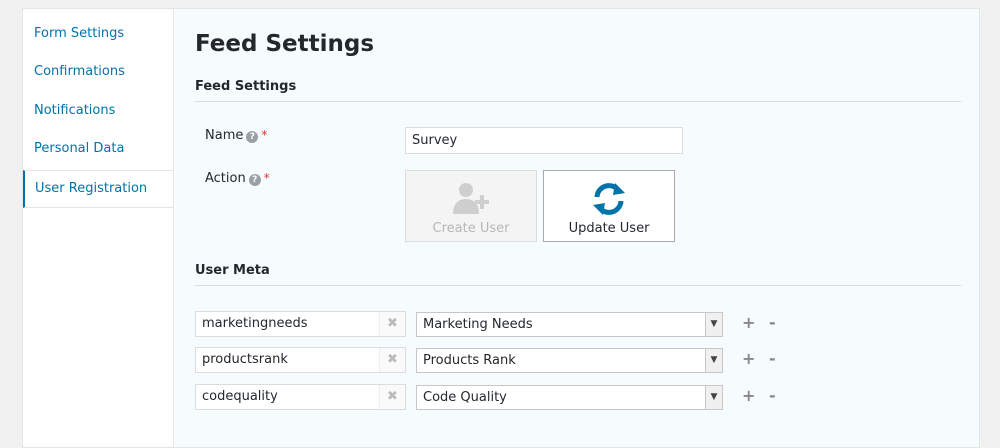 The height and width of the screenshot is (448, 1000). What do you see at coordinates (469, 360) in the screenshot?
I see `meta-field-value: Products Rank` at bounding box center [469, 360].